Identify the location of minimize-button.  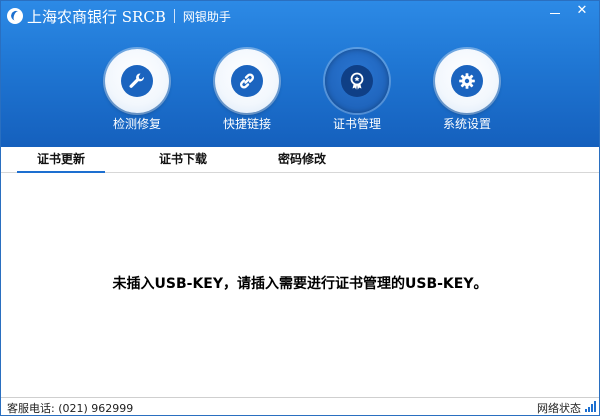
(555, 11).